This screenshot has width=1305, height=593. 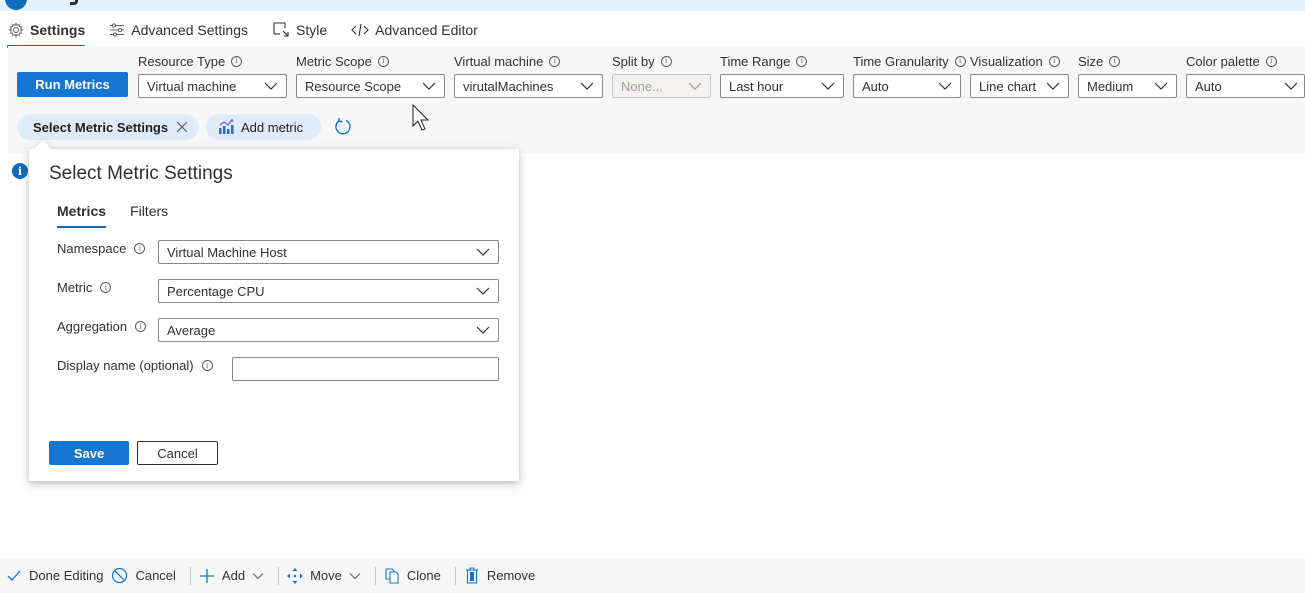 I want to click on save-button: Save, so click(x=89, y=453).